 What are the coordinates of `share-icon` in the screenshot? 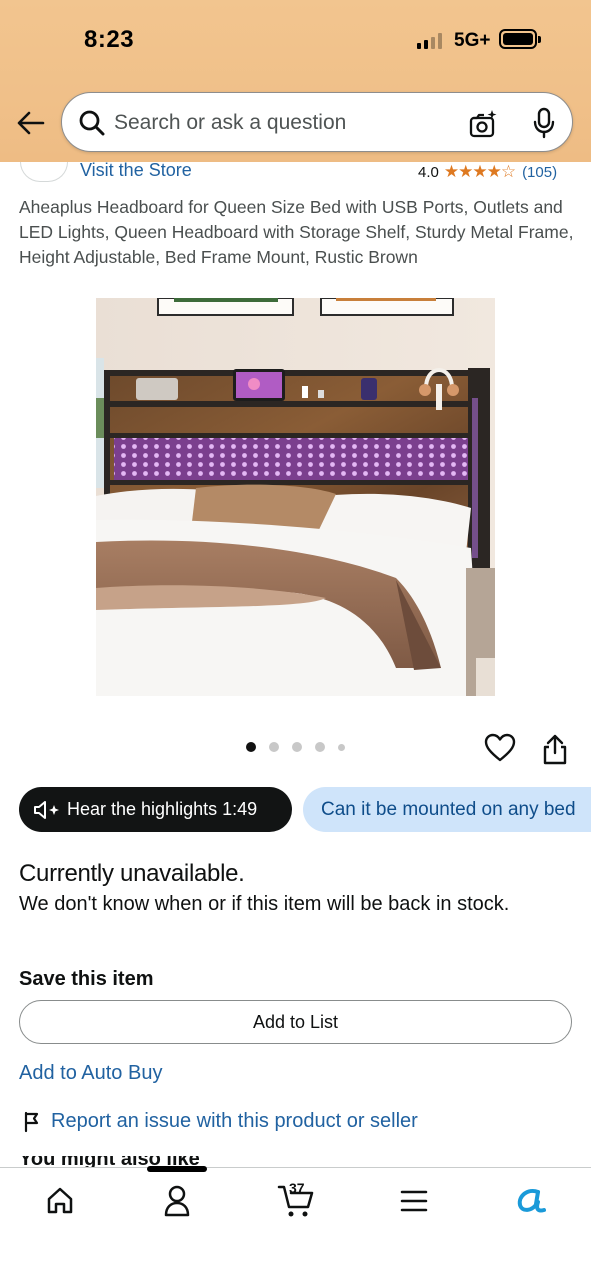 It's located at (555, 749).